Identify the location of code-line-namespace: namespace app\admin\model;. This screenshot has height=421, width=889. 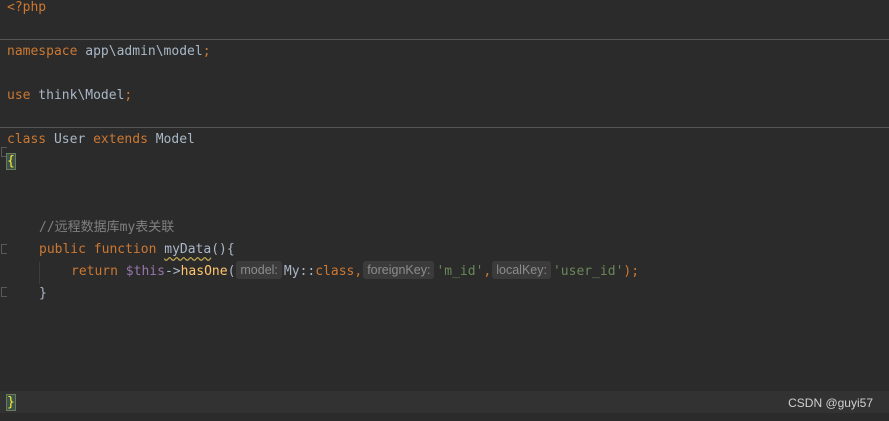
(444, 52).